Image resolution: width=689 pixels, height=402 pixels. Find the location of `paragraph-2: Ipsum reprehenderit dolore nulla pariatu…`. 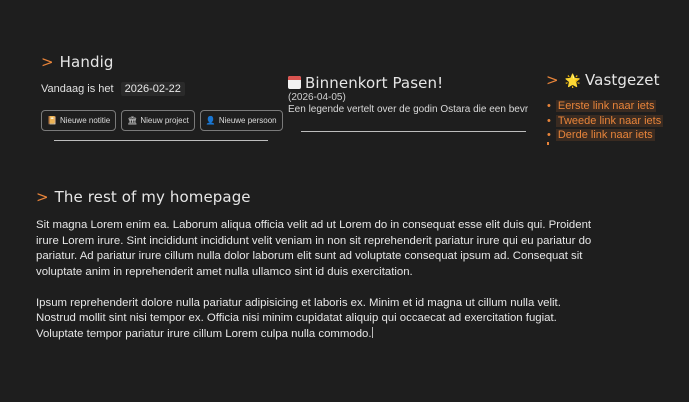

paragraph-2: Ipsum reprehenderit dolore nulla pariatu… is located at coordinates (316, 319).